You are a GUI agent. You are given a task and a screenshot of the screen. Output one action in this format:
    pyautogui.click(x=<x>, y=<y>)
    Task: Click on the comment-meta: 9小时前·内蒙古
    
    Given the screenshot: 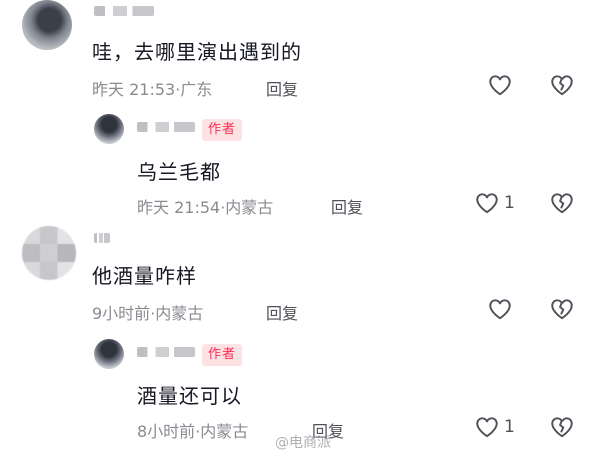 What is the action you would take?
    pyautogui.click(x=147, y=312)
    